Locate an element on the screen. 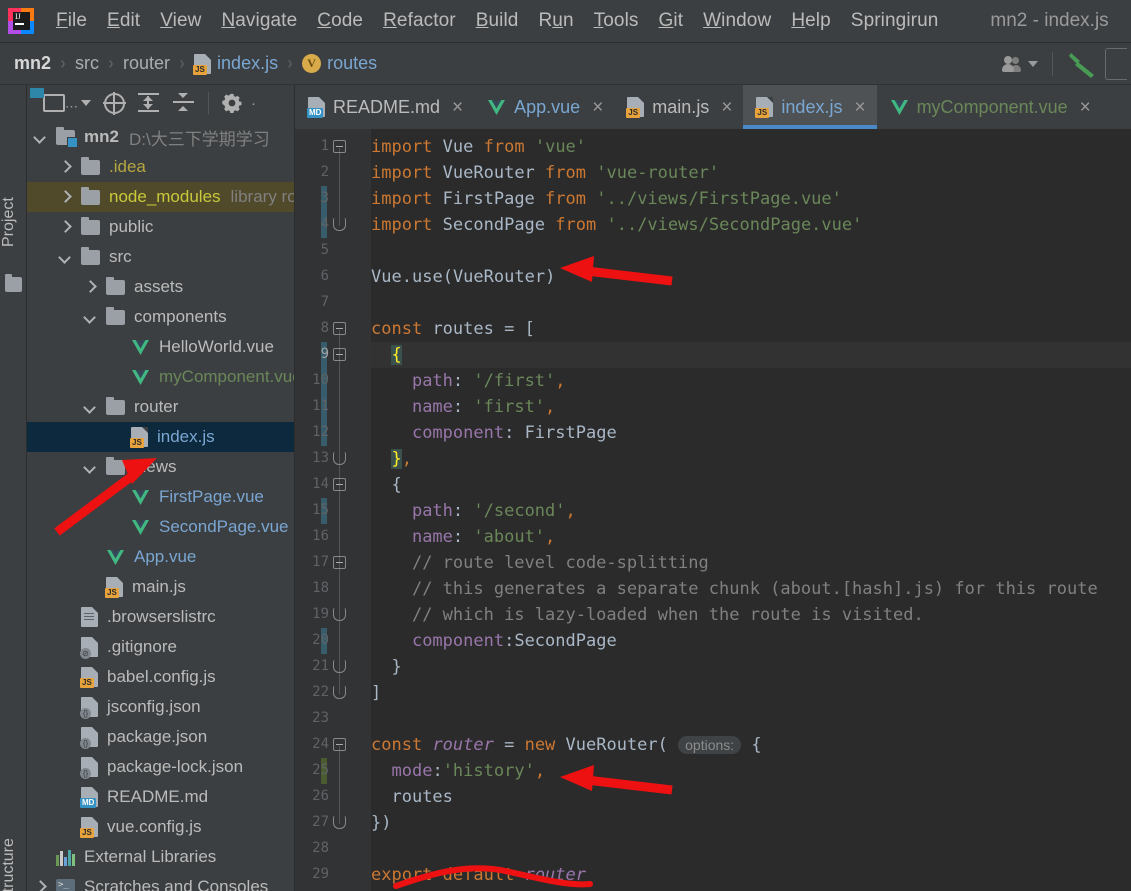  settings-gear-icon is located at coordinates (232, 103).